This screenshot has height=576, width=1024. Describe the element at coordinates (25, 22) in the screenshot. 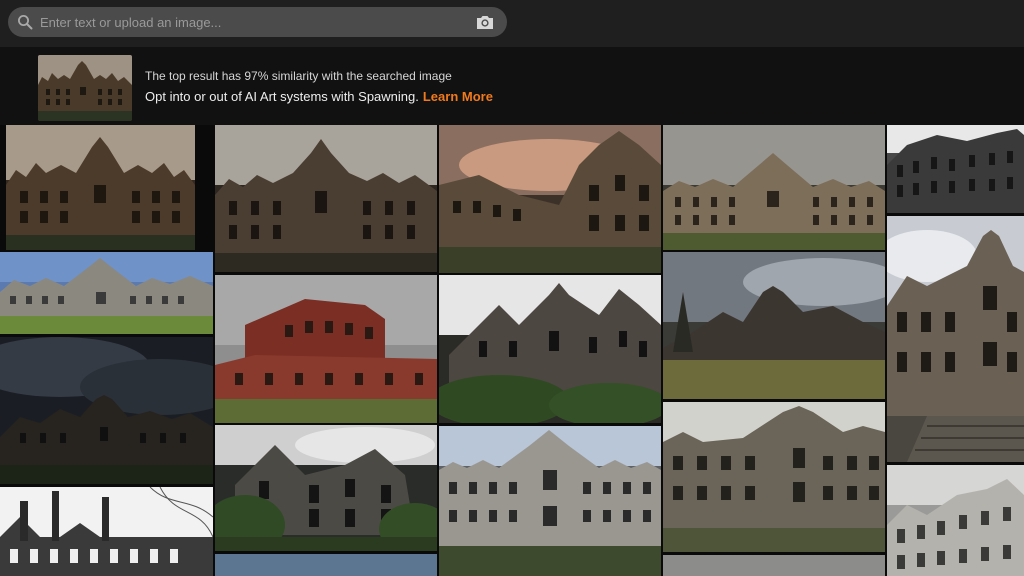

I see `search-icon` at that location.